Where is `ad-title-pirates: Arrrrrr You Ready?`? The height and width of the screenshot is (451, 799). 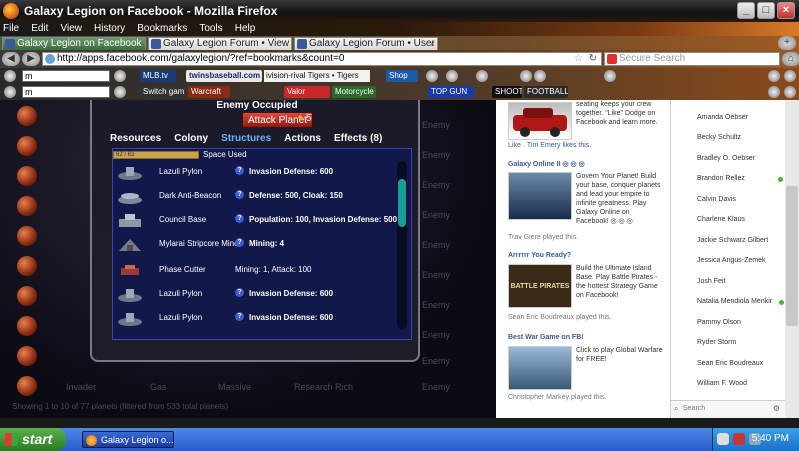 ad-title-pirates: Arrrrrr You Ready? is located at coordinates (539, 255).